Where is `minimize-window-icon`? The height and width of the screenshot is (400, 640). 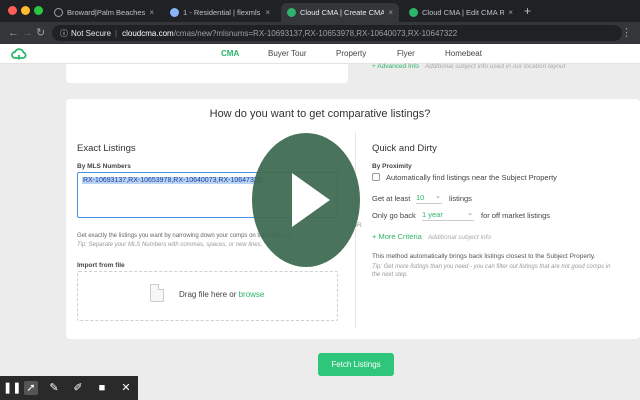 minimize-window-icon is located at coordinates (25, 10).